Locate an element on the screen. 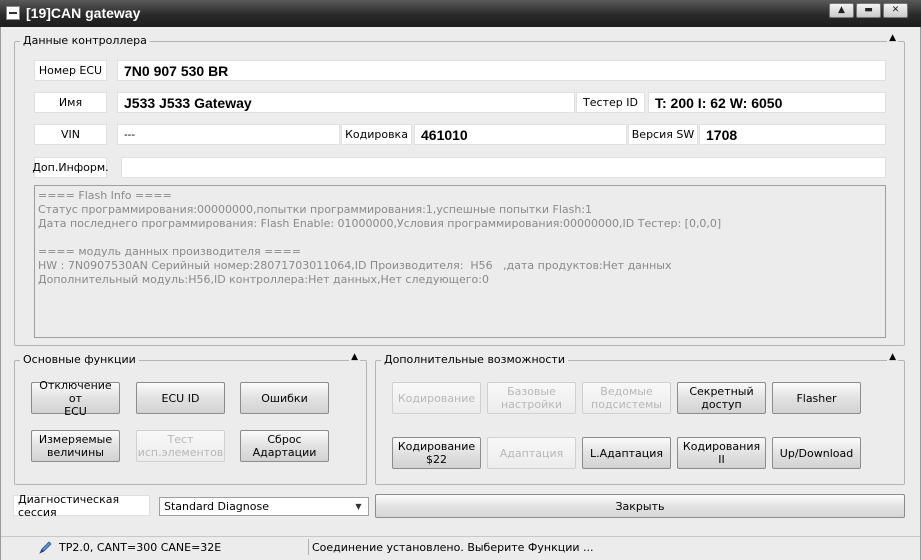 The width and height of the screenshot is (921, 560). pen-icon is located at coordinates (45, 547).